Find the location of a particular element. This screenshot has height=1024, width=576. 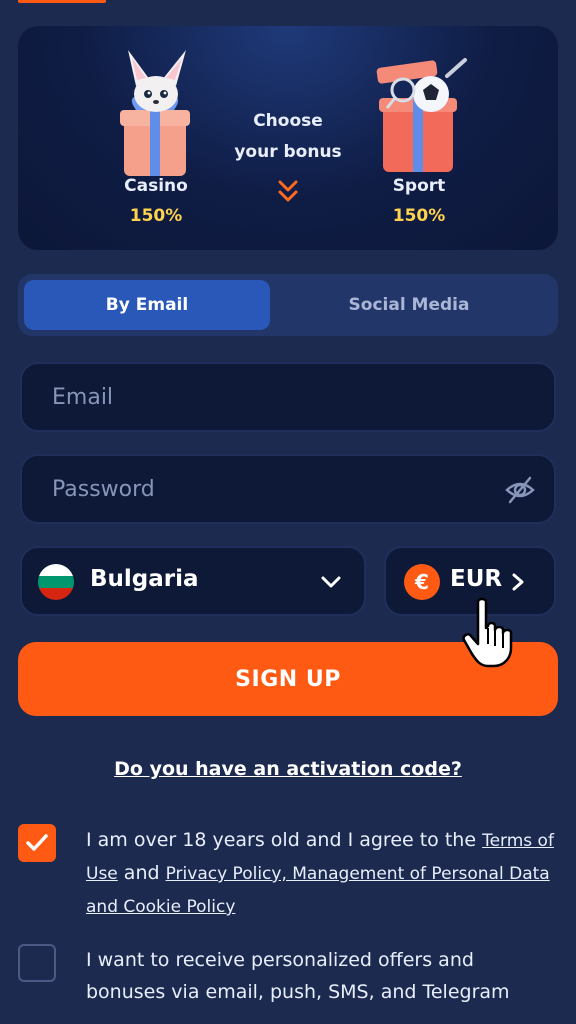

tab-social-media: Social Media is located at coordinates (409, 305).